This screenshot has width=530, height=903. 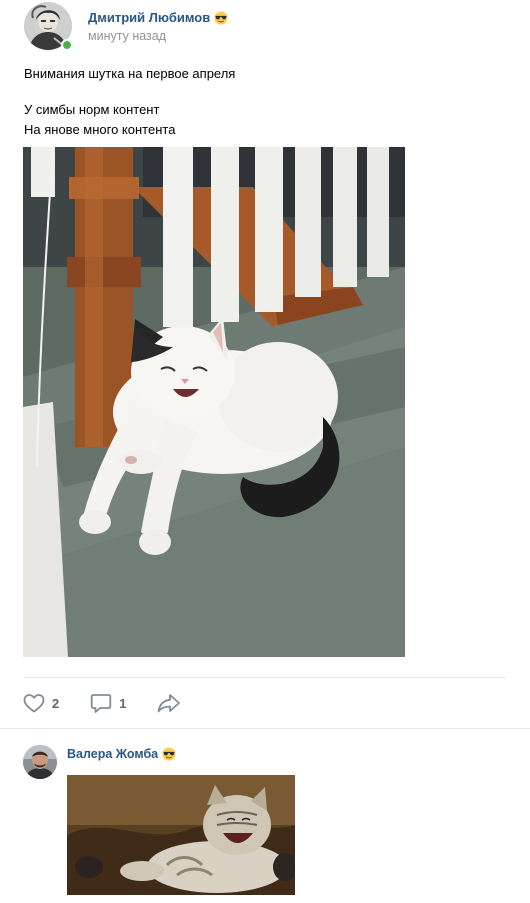 I want to click on post-actions: 2 1, so click(x=112, y=703).